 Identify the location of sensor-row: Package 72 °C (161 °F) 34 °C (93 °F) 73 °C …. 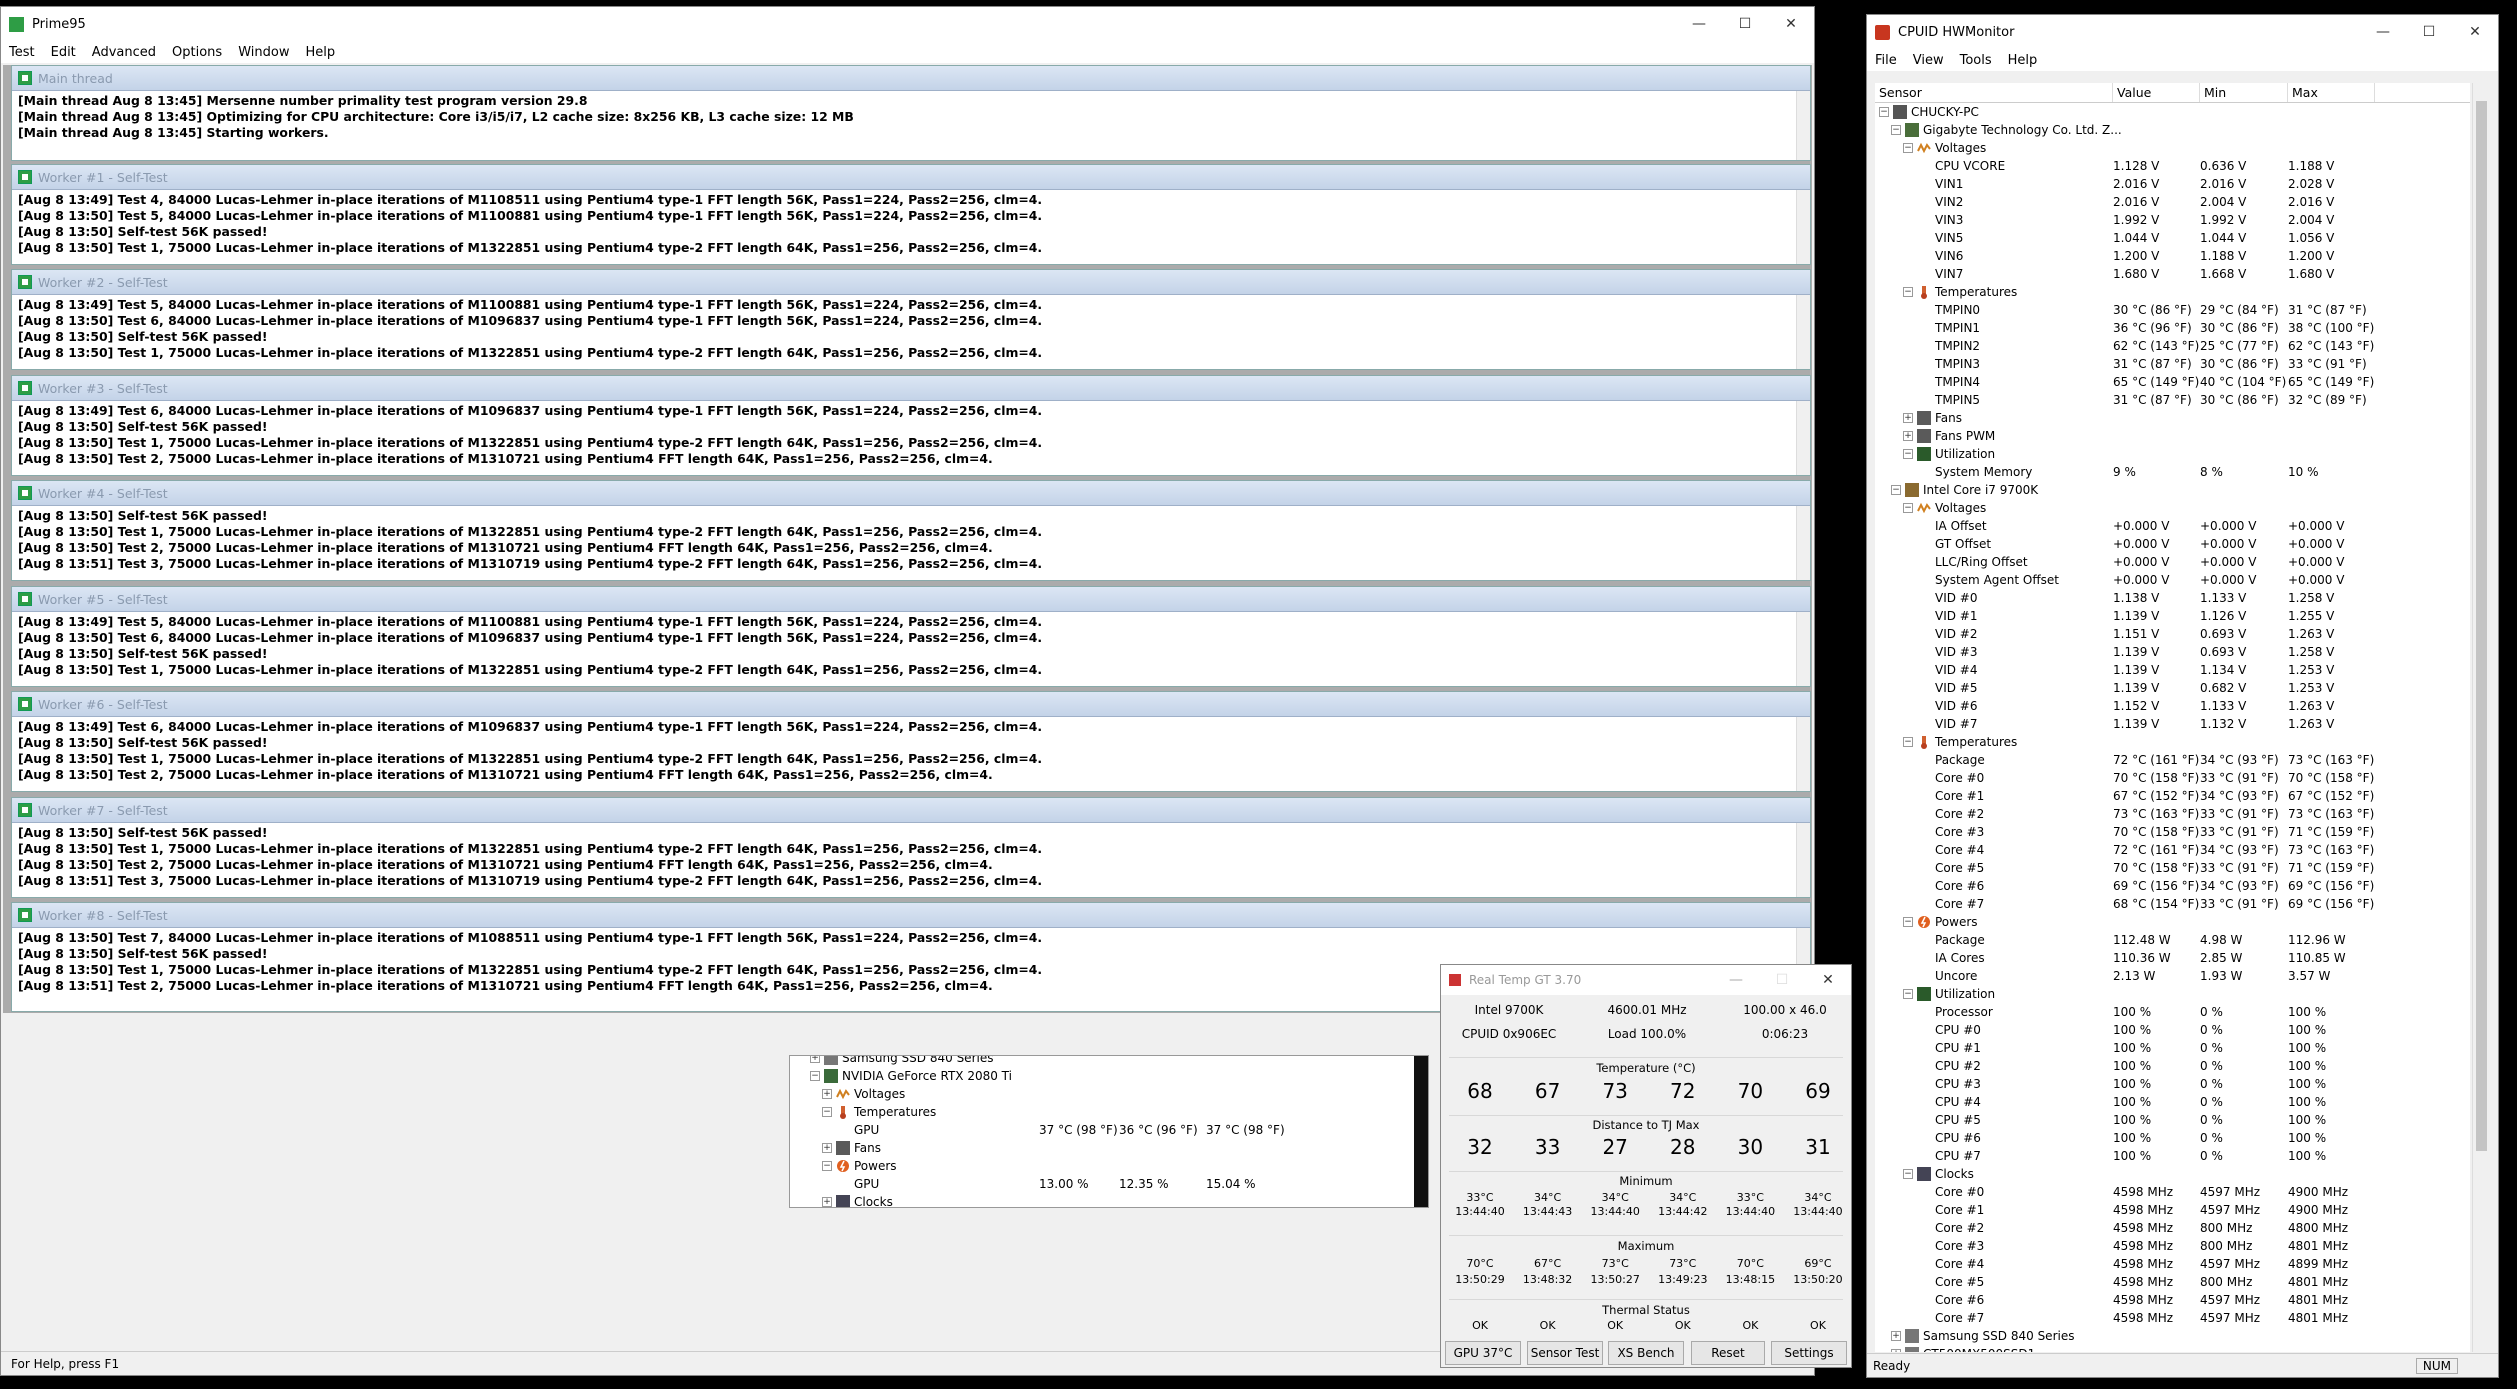
(2172, 760).